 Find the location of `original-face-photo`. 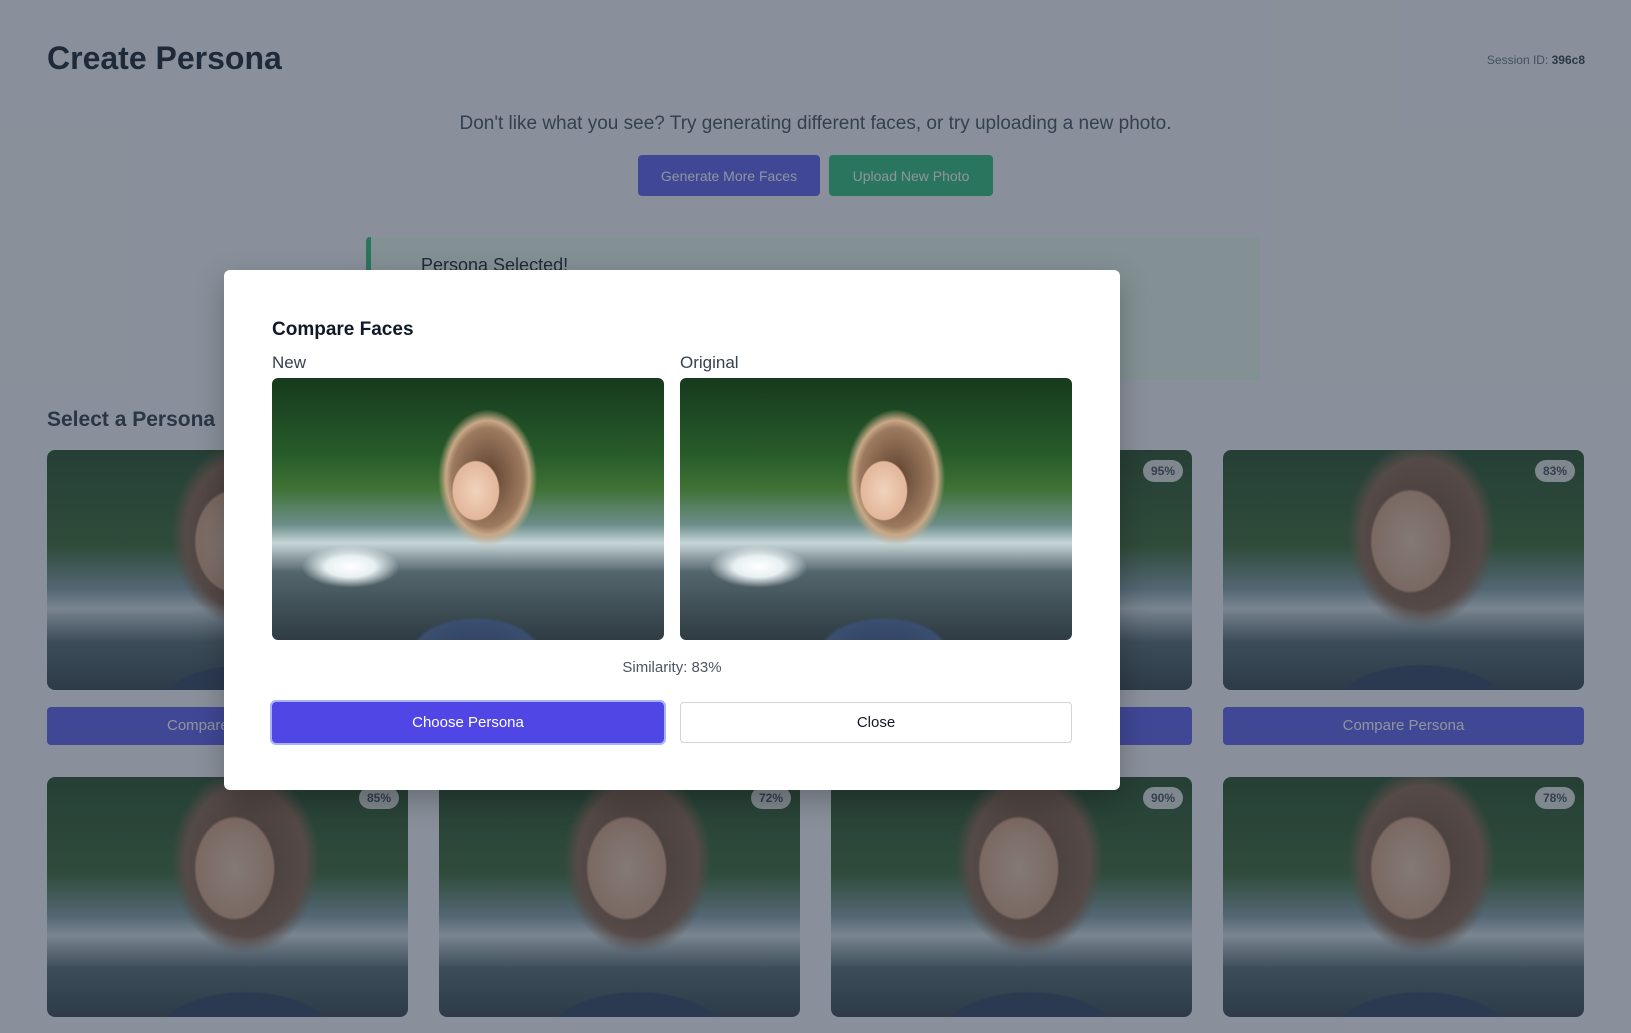

original-face-photo is located at coordinates (876, 509).